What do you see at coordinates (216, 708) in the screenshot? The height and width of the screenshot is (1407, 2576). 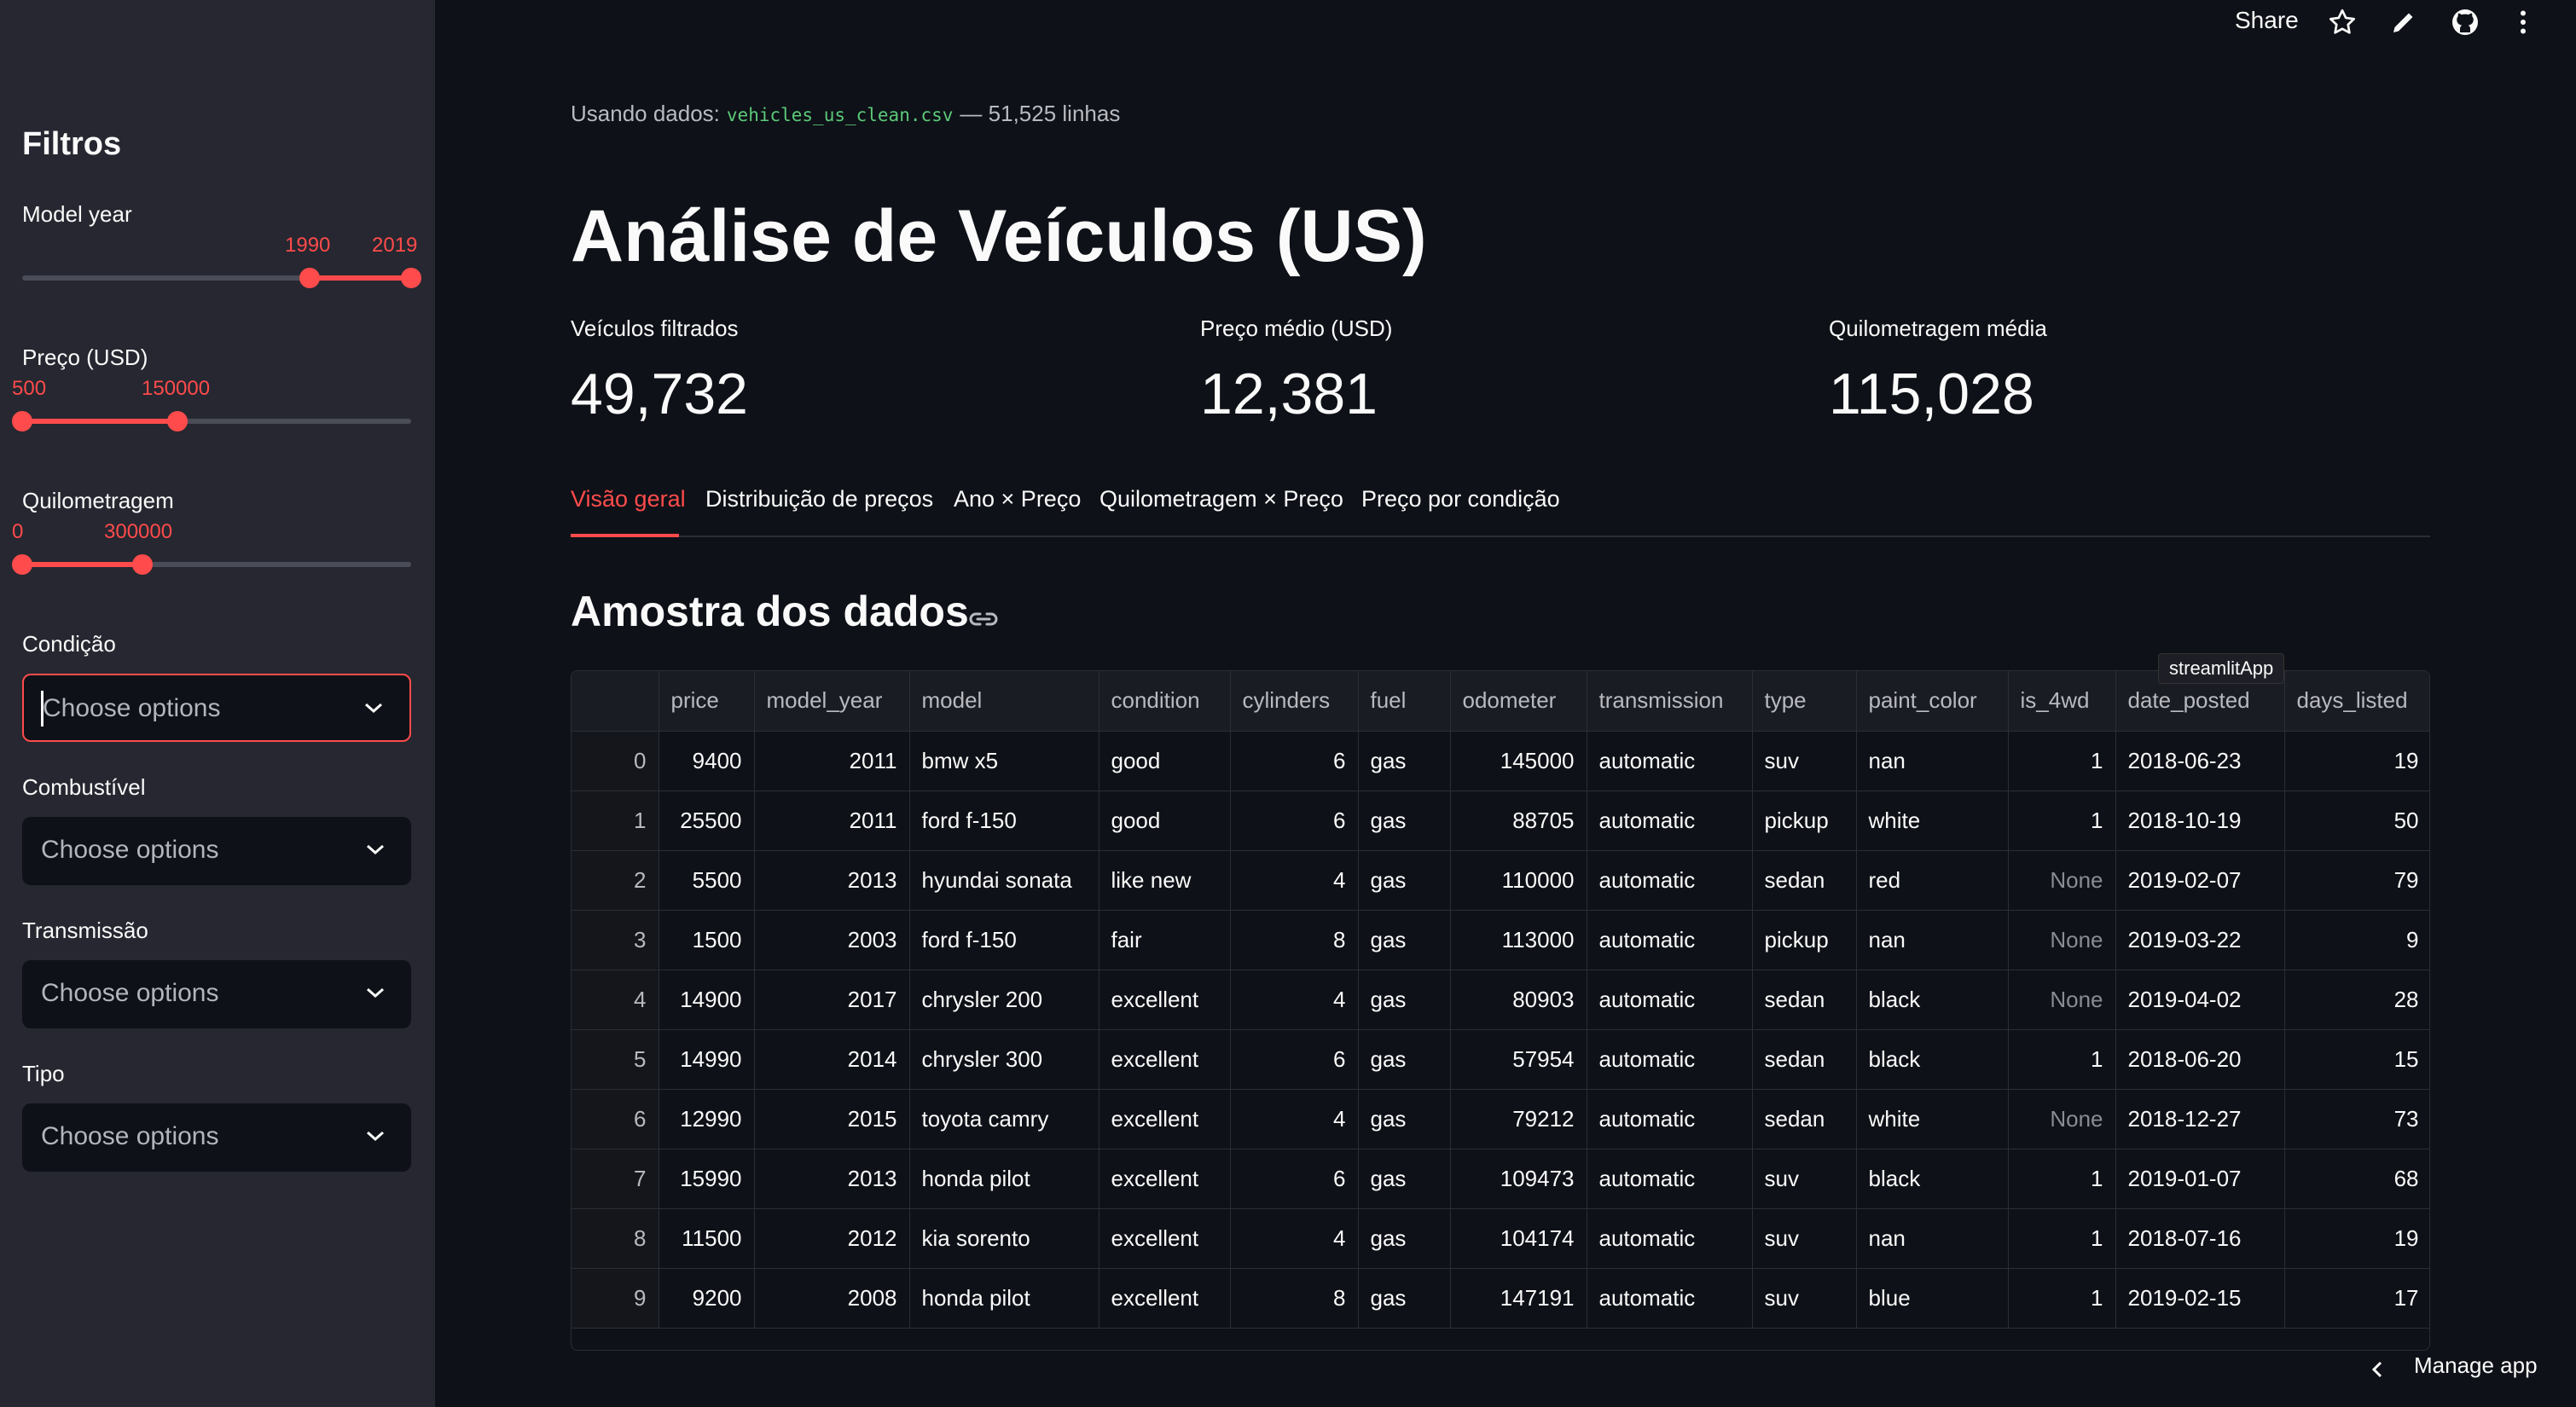 I see `condition-multiselect: Choose options` at bounding box center [216, 708].